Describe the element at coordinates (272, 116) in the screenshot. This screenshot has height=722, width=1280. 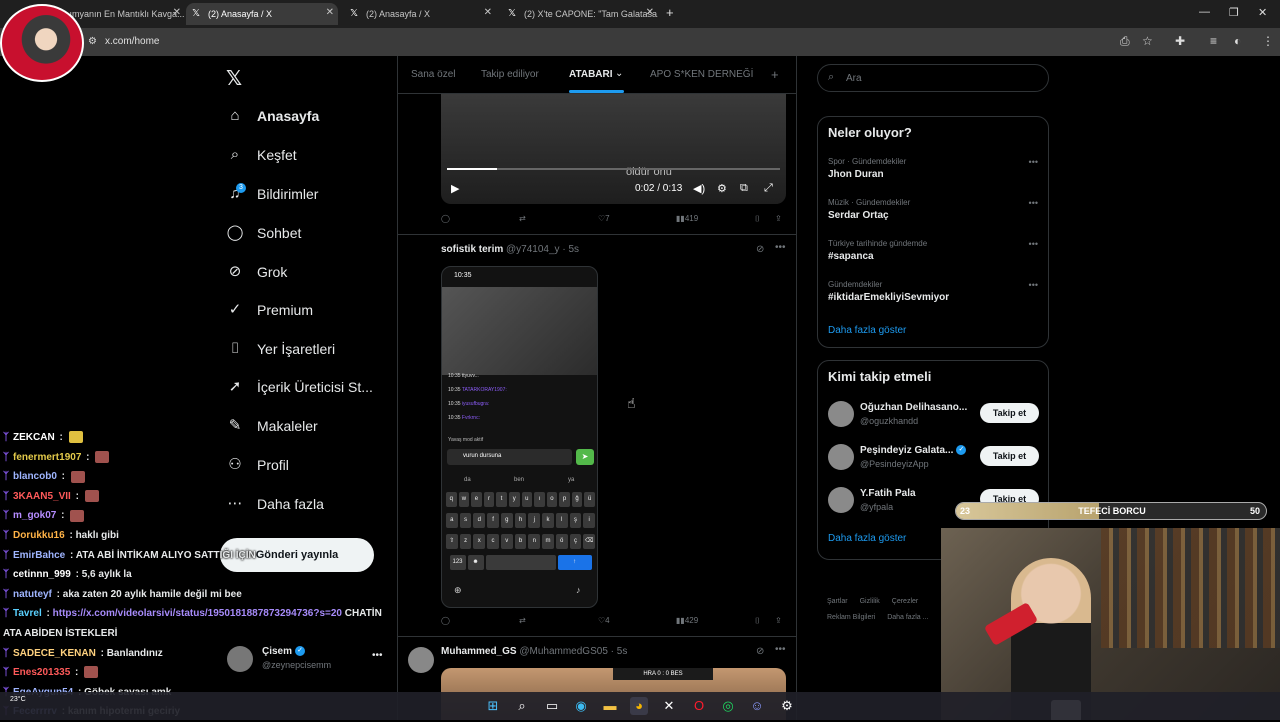
I see `sidebar-item-1: ⌂ Anasayfa` at that location.